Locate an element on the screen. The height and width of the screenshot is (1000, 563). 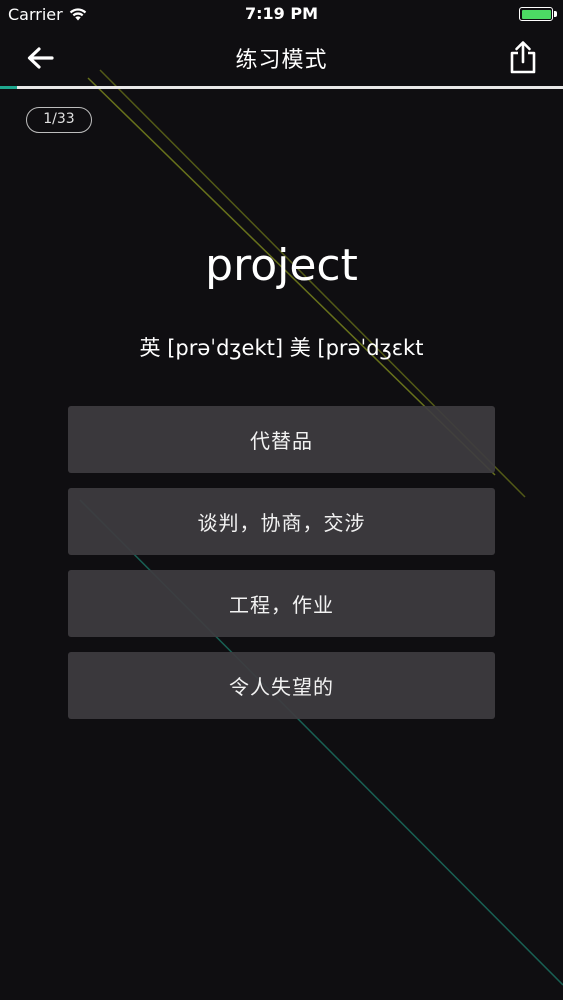
status-bar: Carrier 7:19 PM is located at coordinates (281, 15).